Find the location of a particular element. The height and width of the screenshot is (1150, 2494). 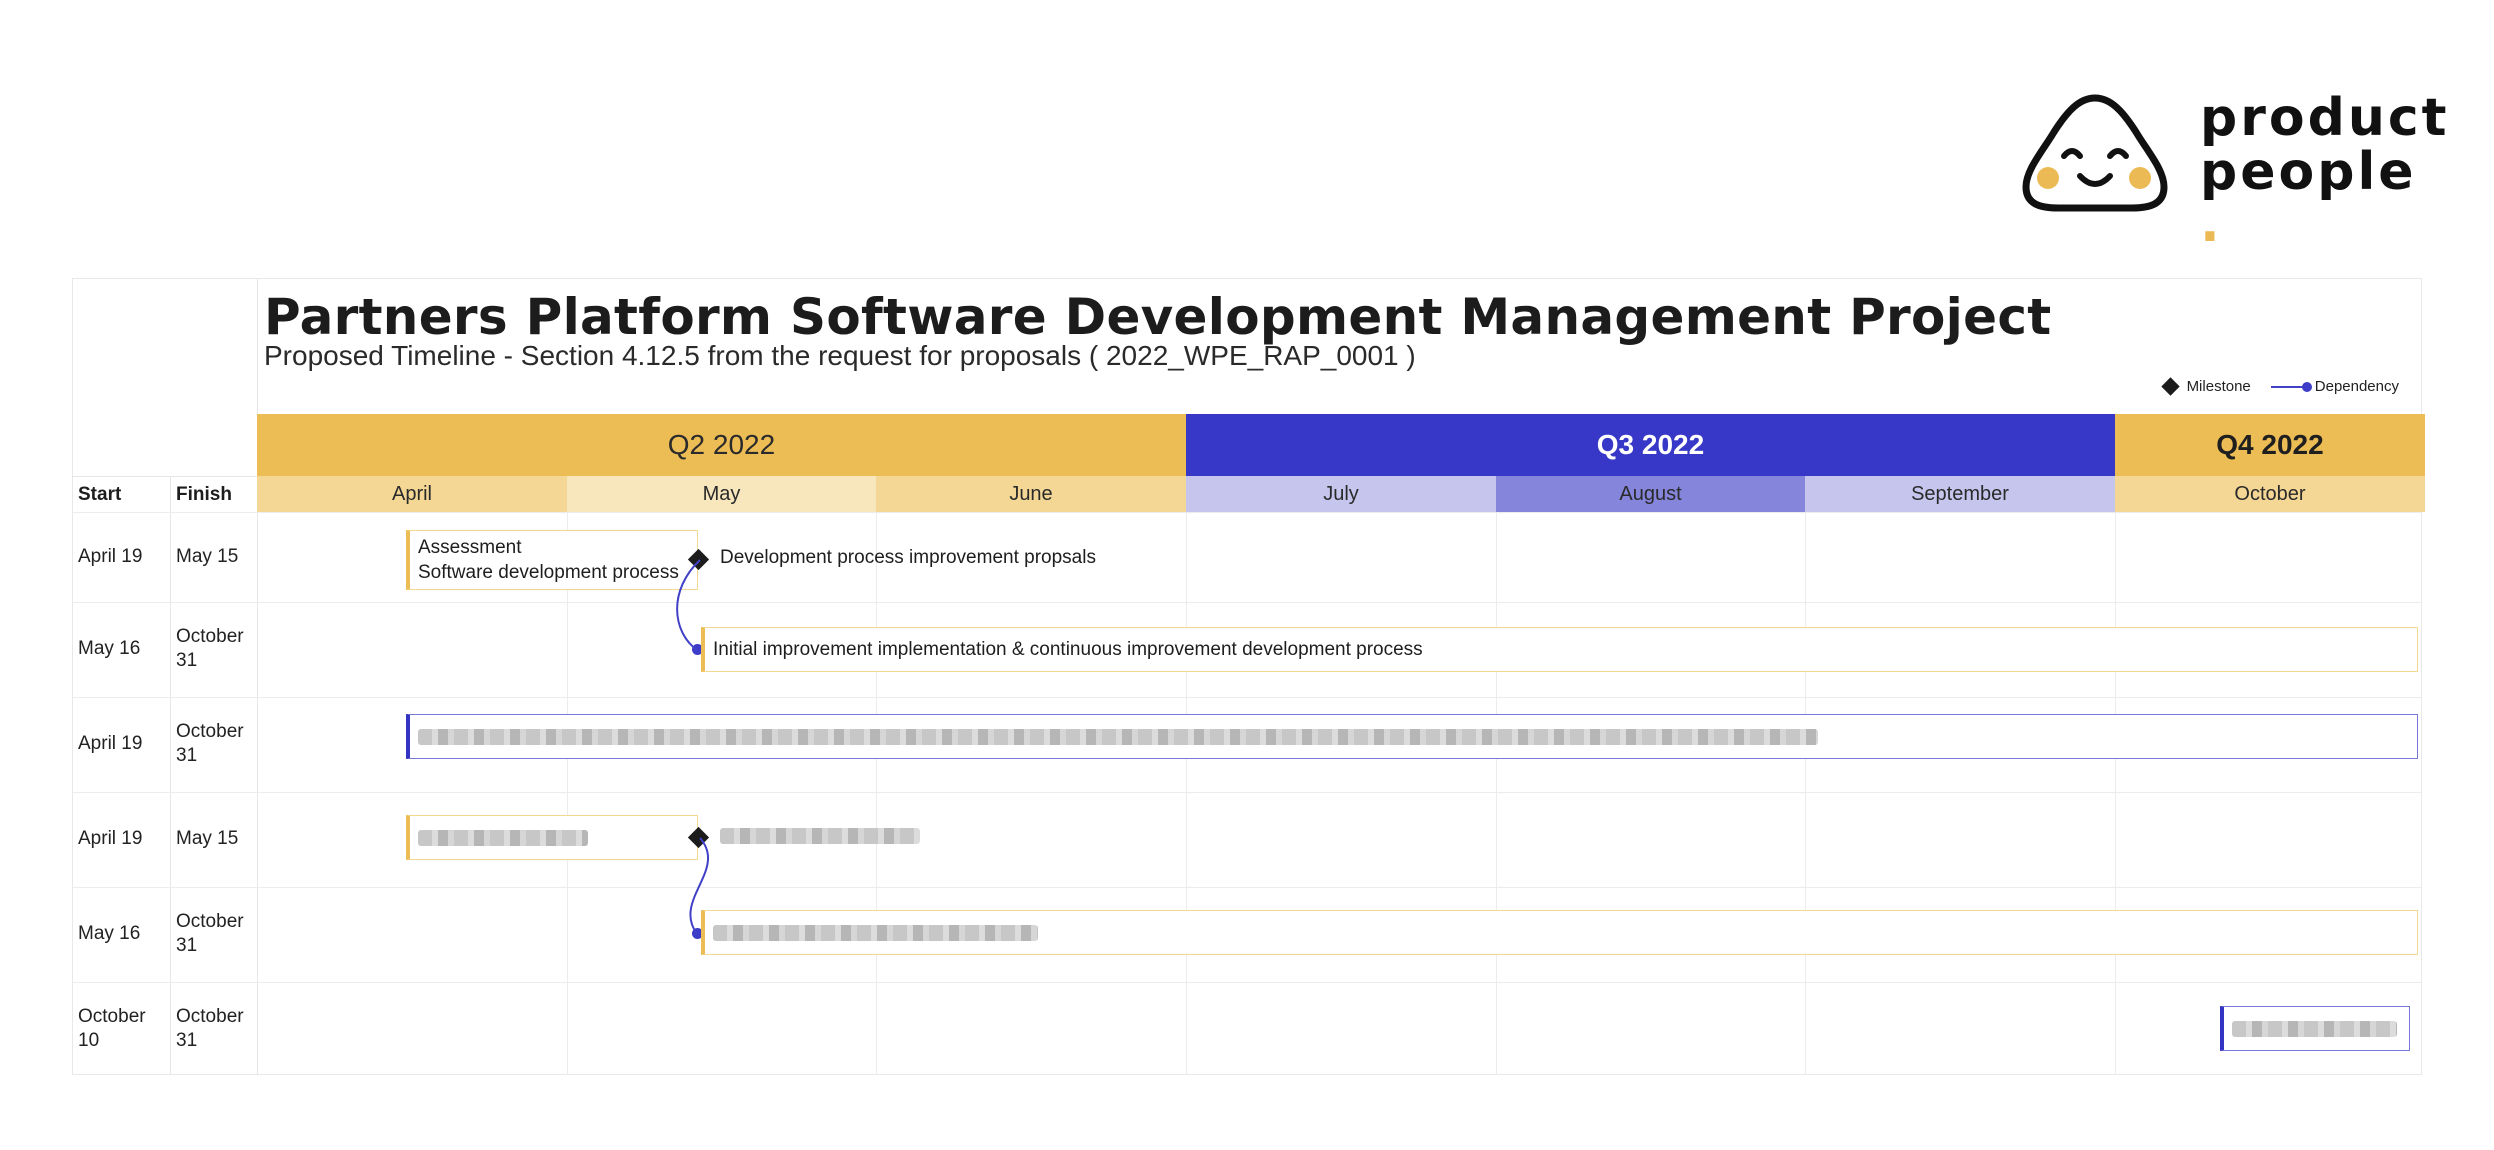

column-header-start: Start is located at coordinates (121, 494).